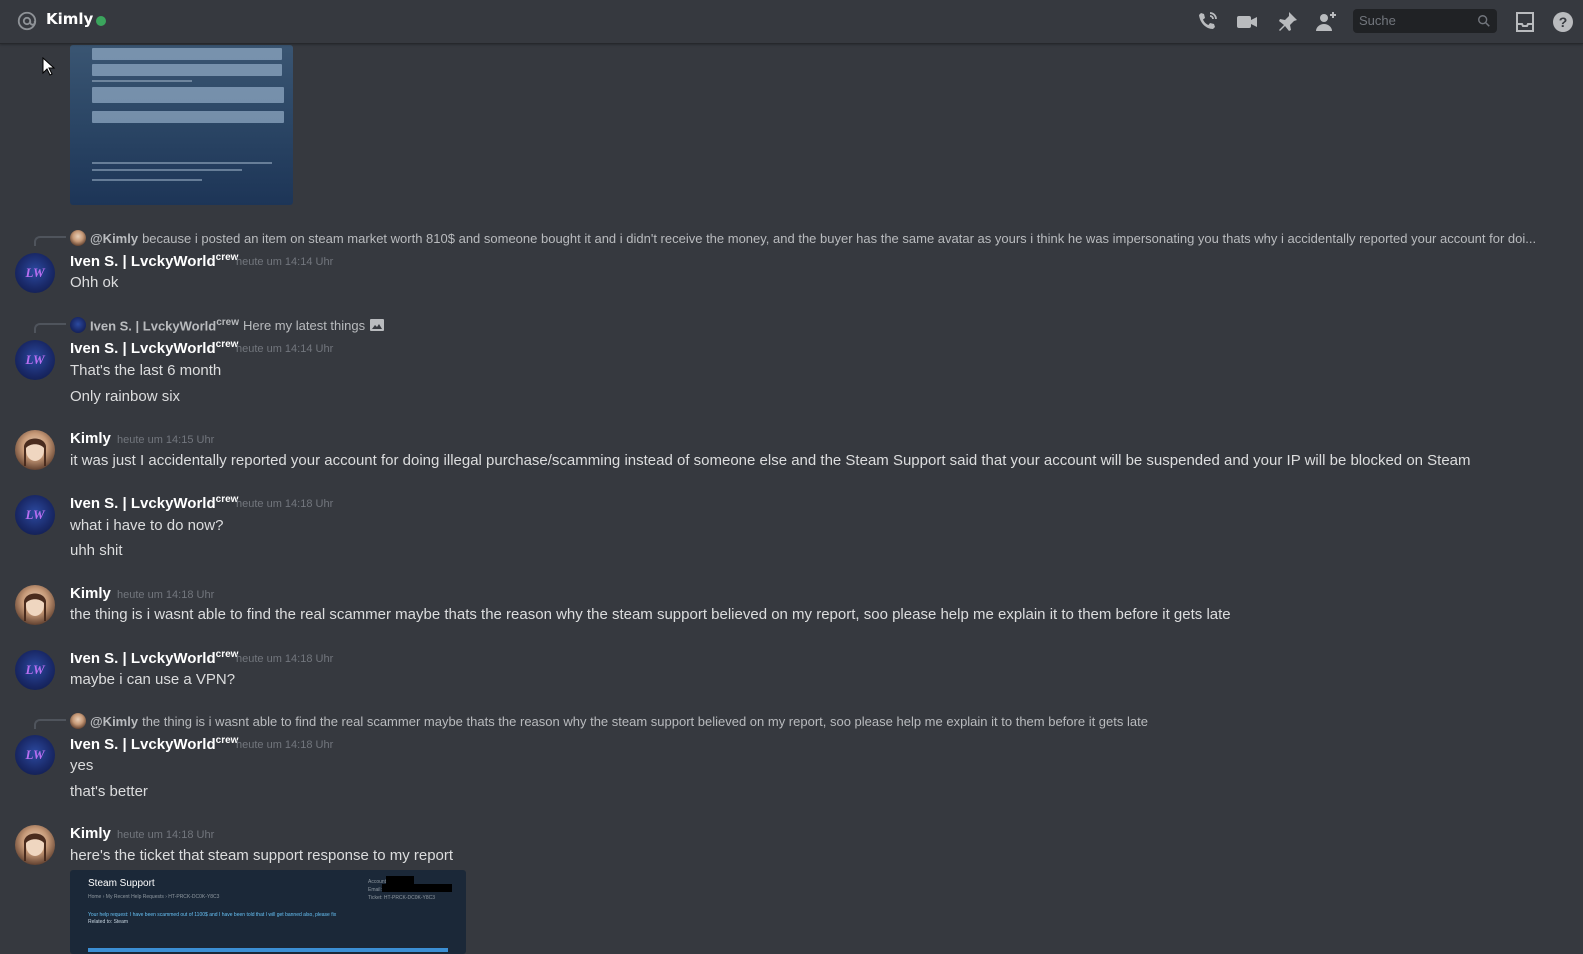 The height and width of the screenshot is (954, 1583). Describe the element at coordinates (147, 525) in the screenshot. I see `message-text: what i have to do now?` at that location.